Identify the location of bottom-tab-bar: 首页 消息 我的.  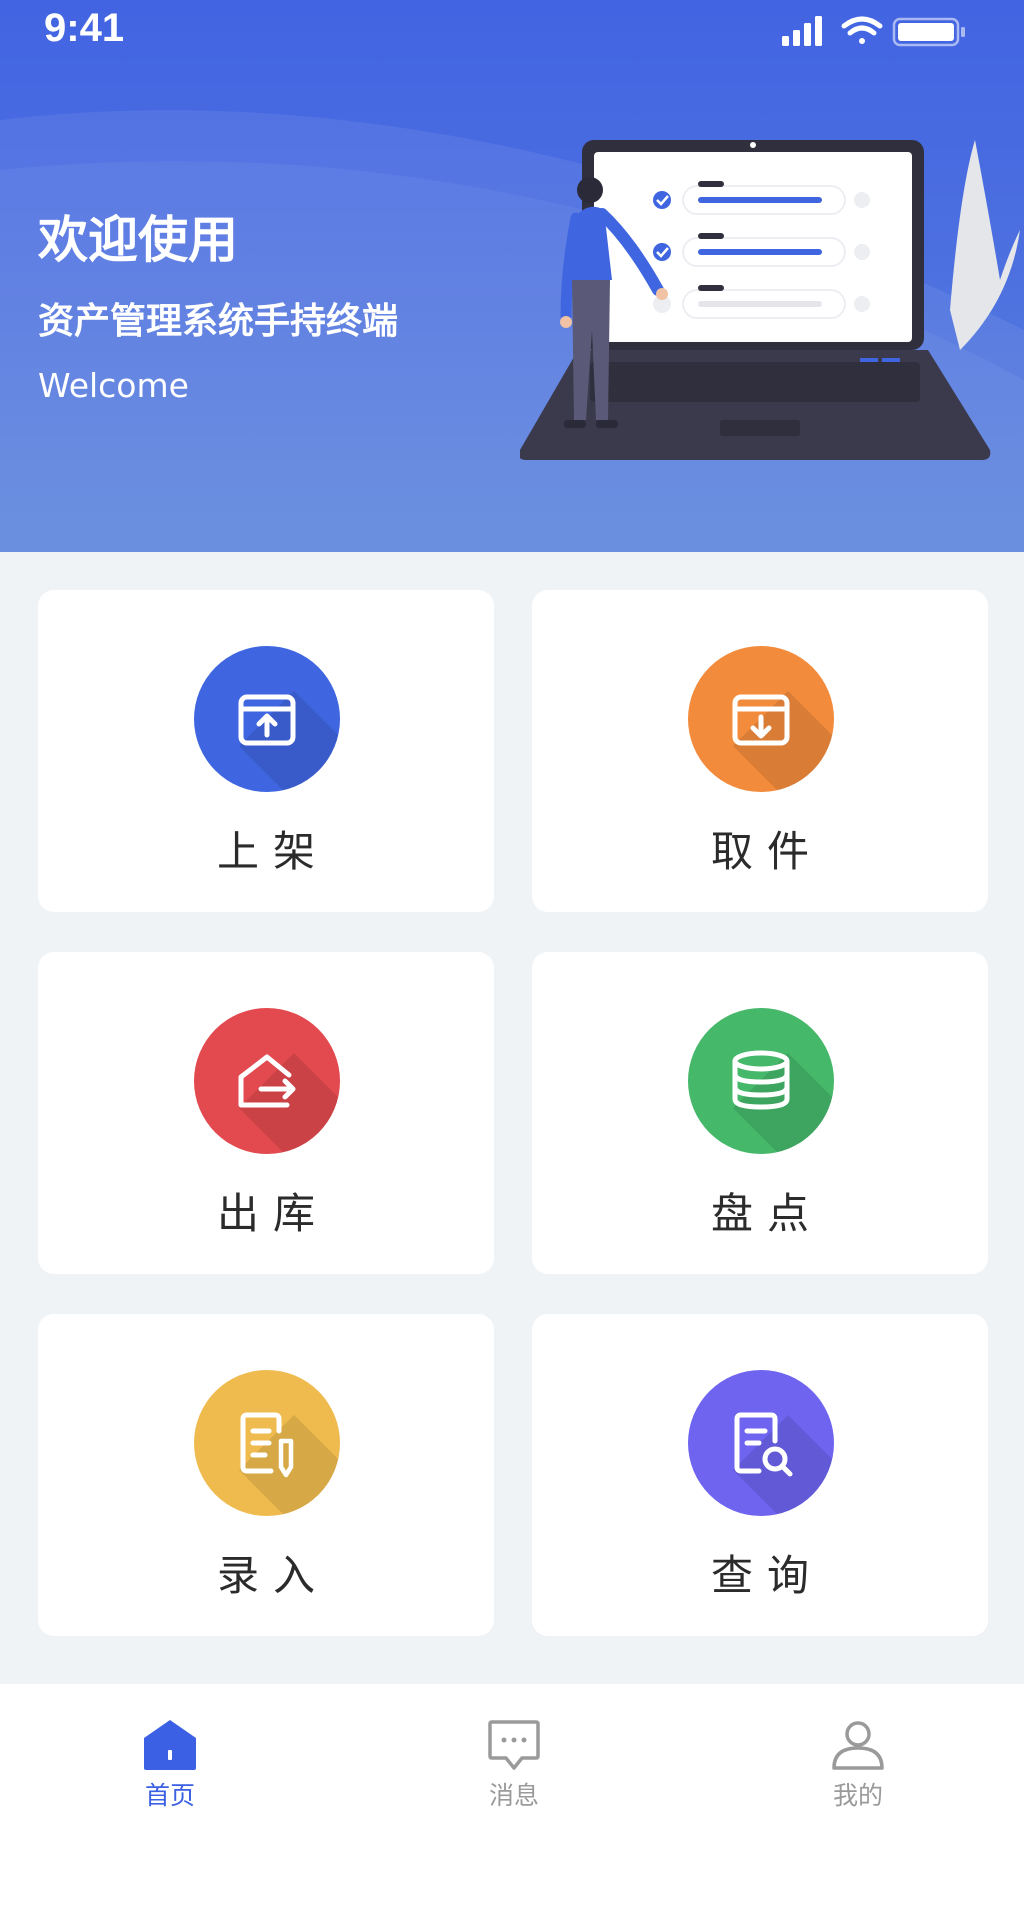
(512, 1802).